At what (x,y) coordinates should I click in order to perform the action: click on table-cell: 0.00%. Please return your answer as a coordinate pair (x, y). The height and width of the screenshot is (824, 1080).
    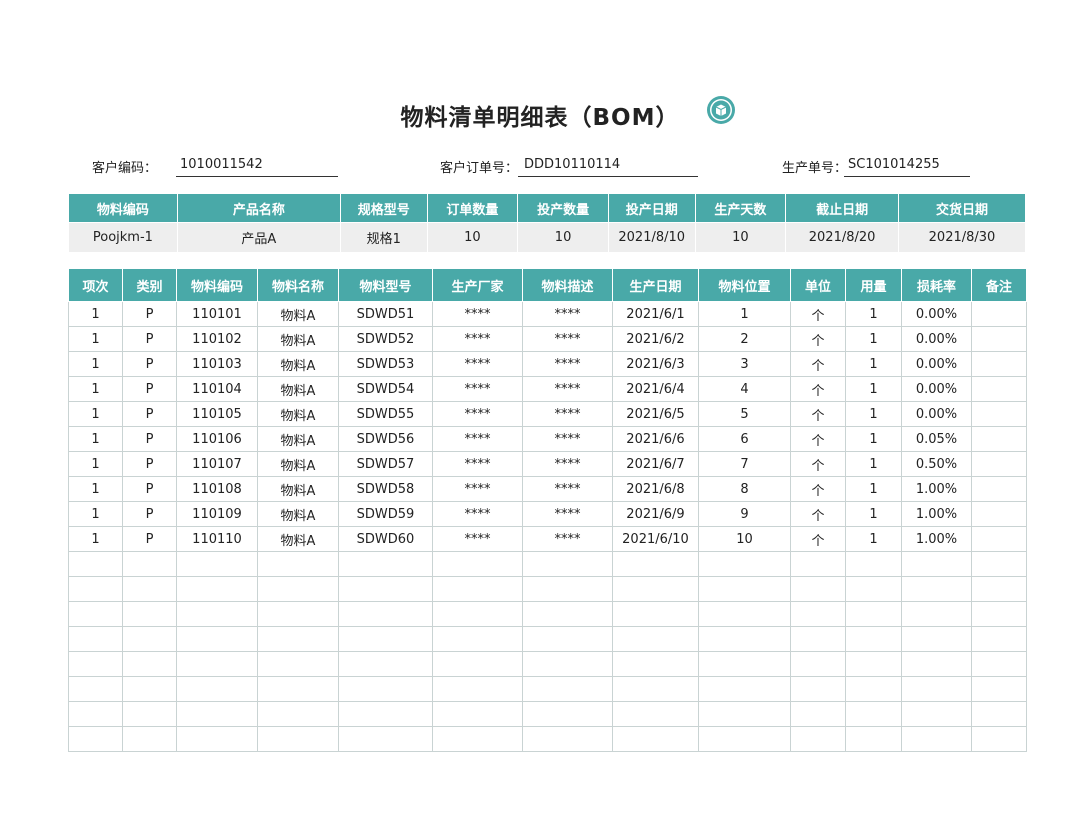
    Looking at the image, I should click on (936, 364).